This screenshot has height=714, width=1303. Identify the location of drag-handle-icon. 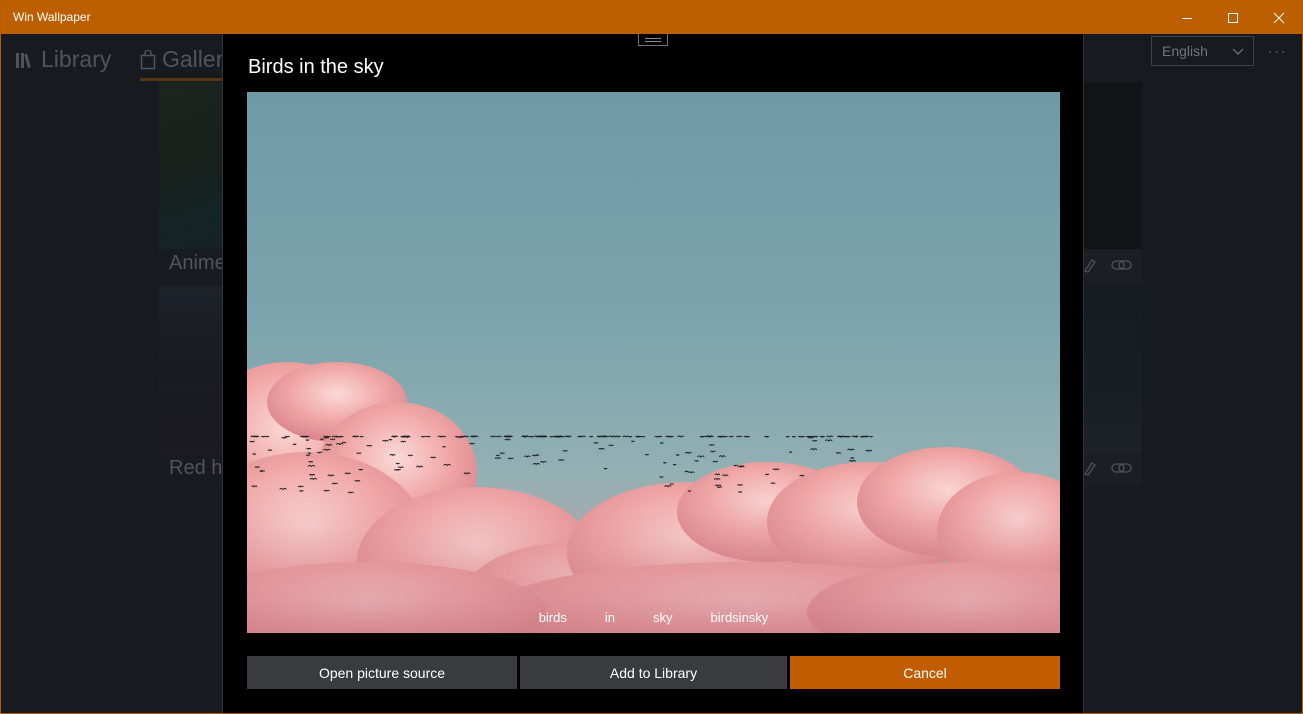
(653, 40).